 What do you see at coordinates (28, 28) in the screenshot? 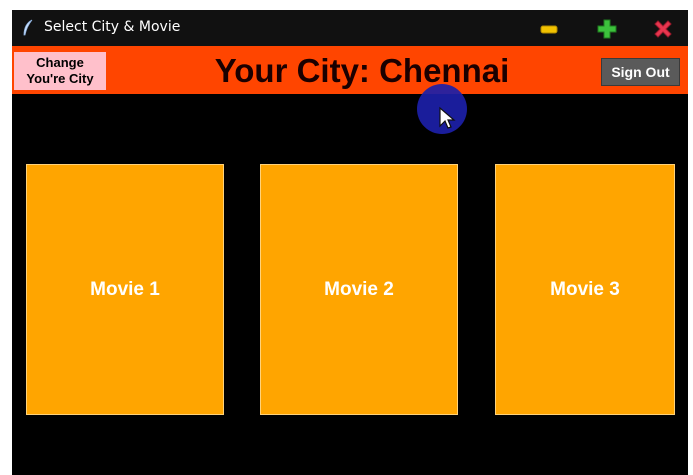
I see `feather-icon` at bounding box center [28, 28].